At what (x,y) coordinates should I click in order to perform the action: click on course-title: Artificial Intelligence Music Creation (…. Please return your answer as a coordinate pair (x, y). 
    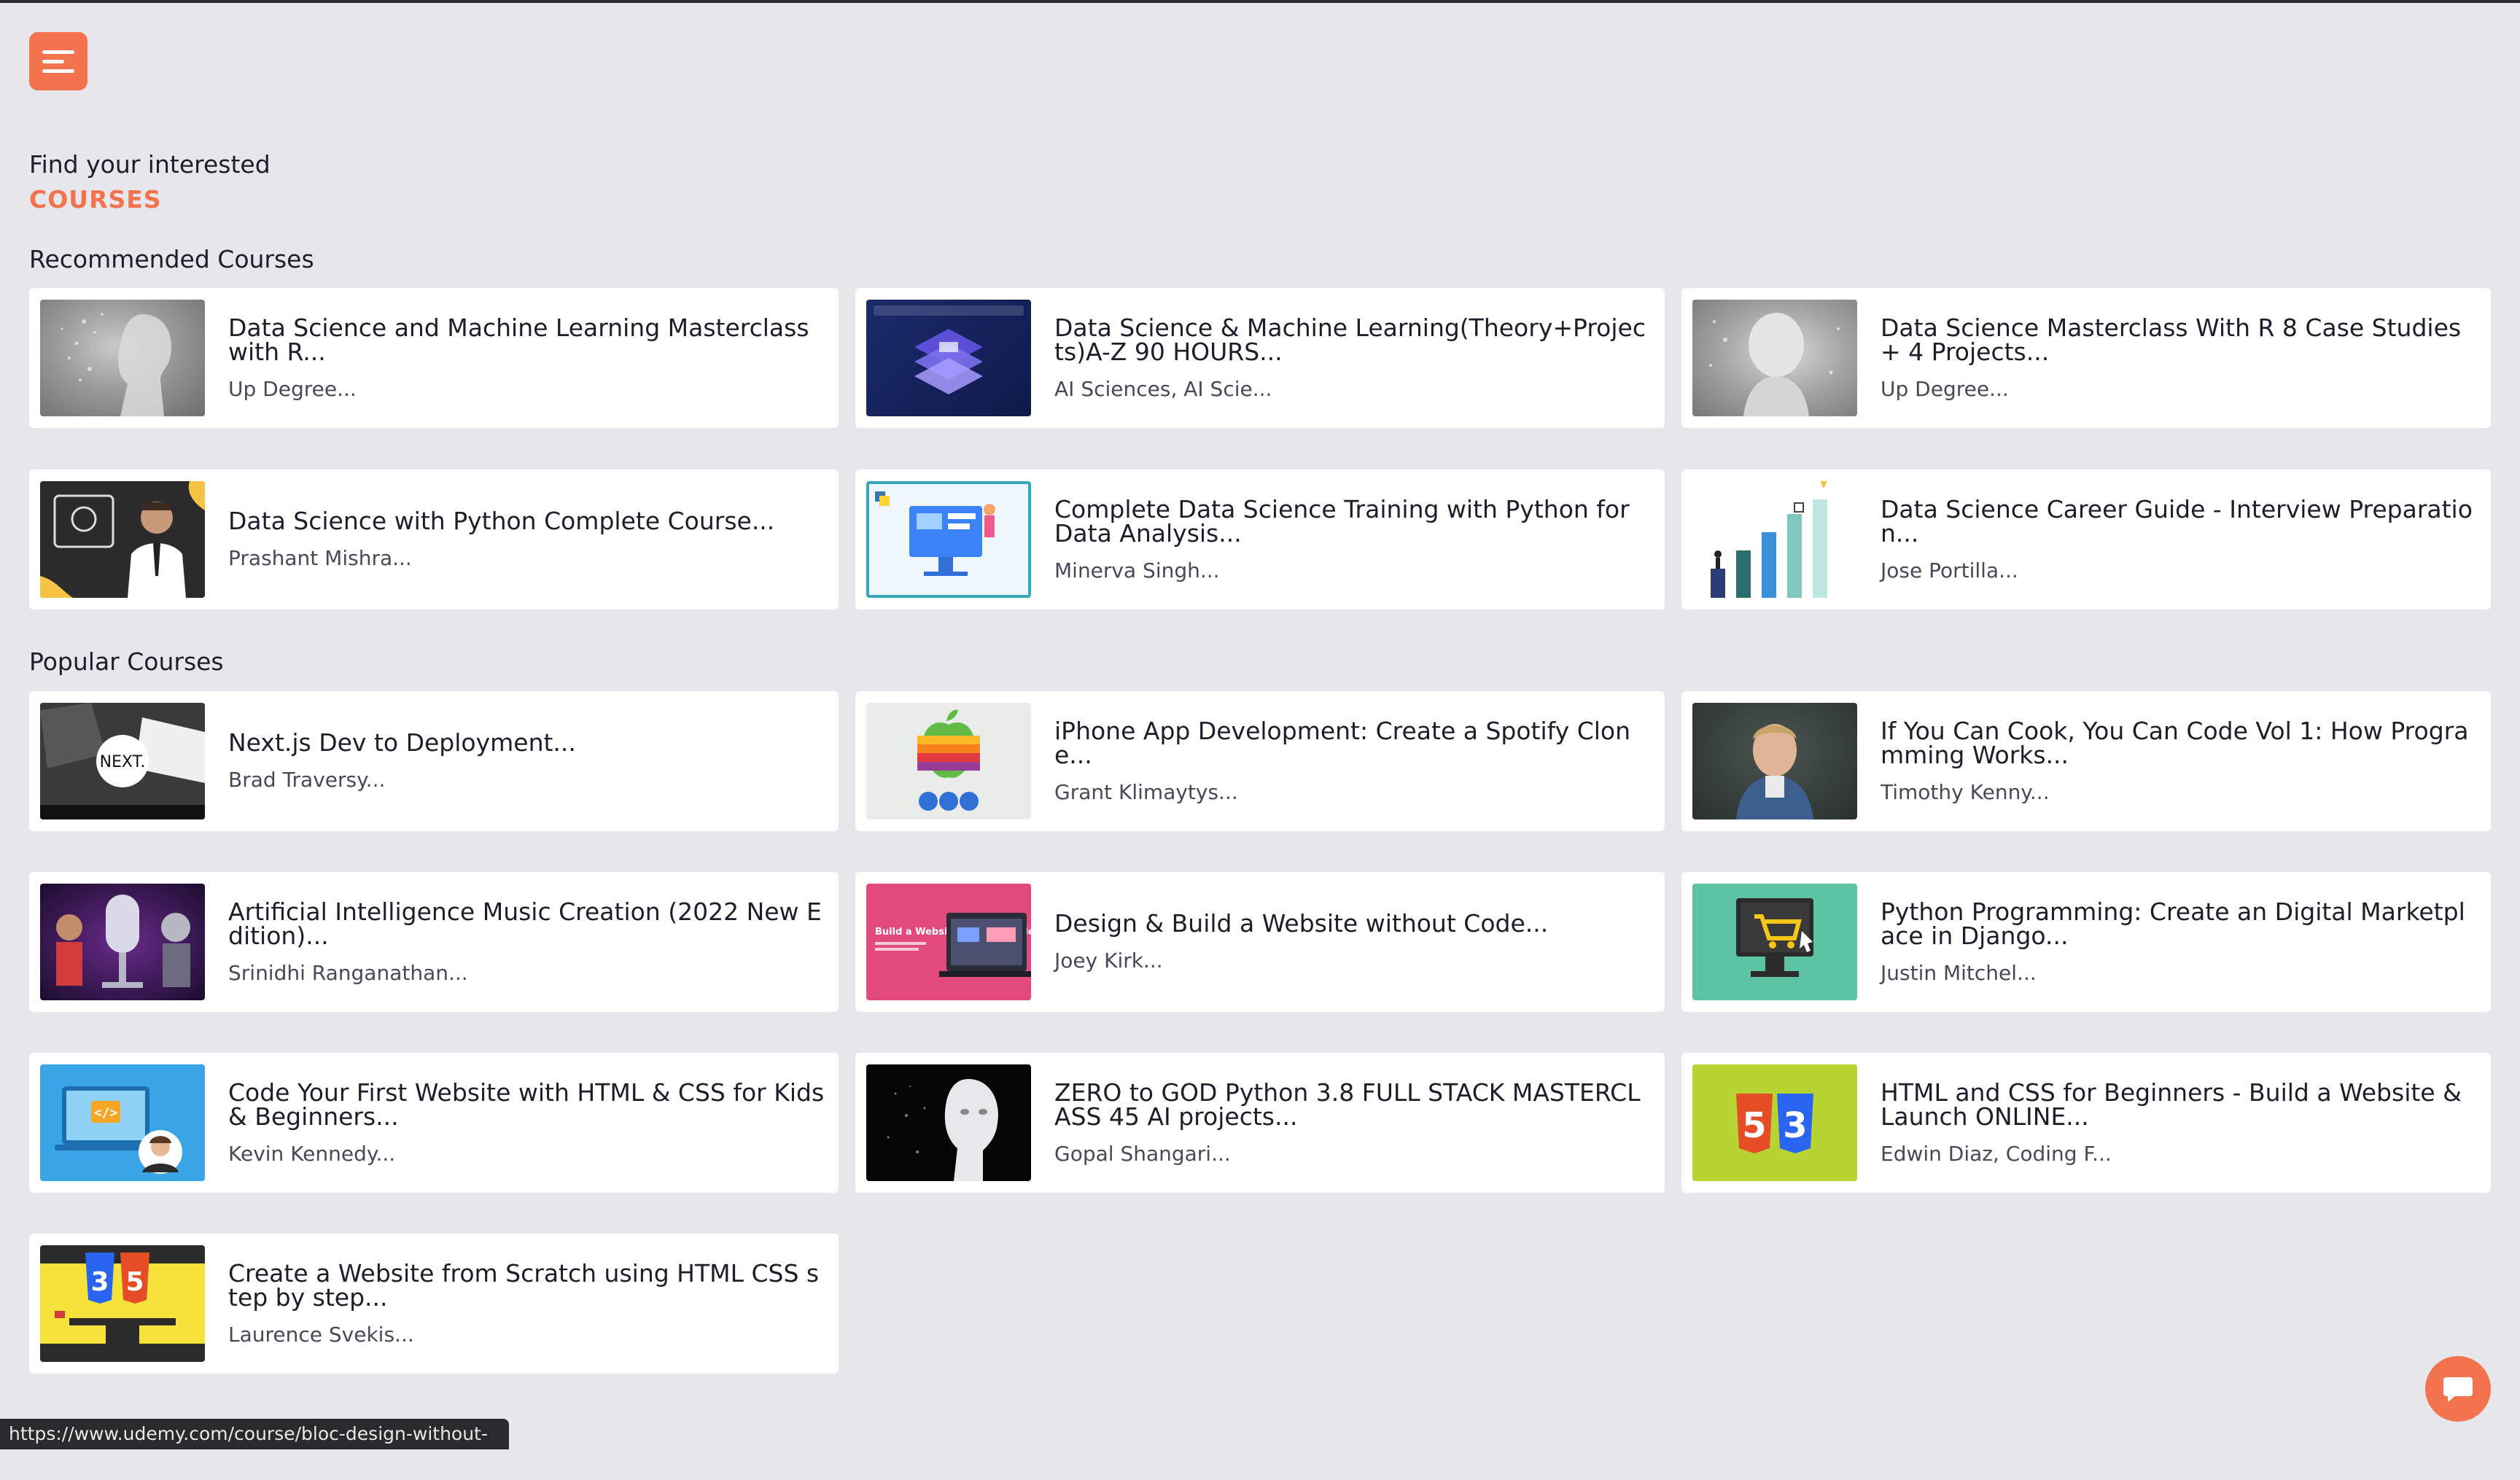
    Looking at the image, I should click on (525, 924).